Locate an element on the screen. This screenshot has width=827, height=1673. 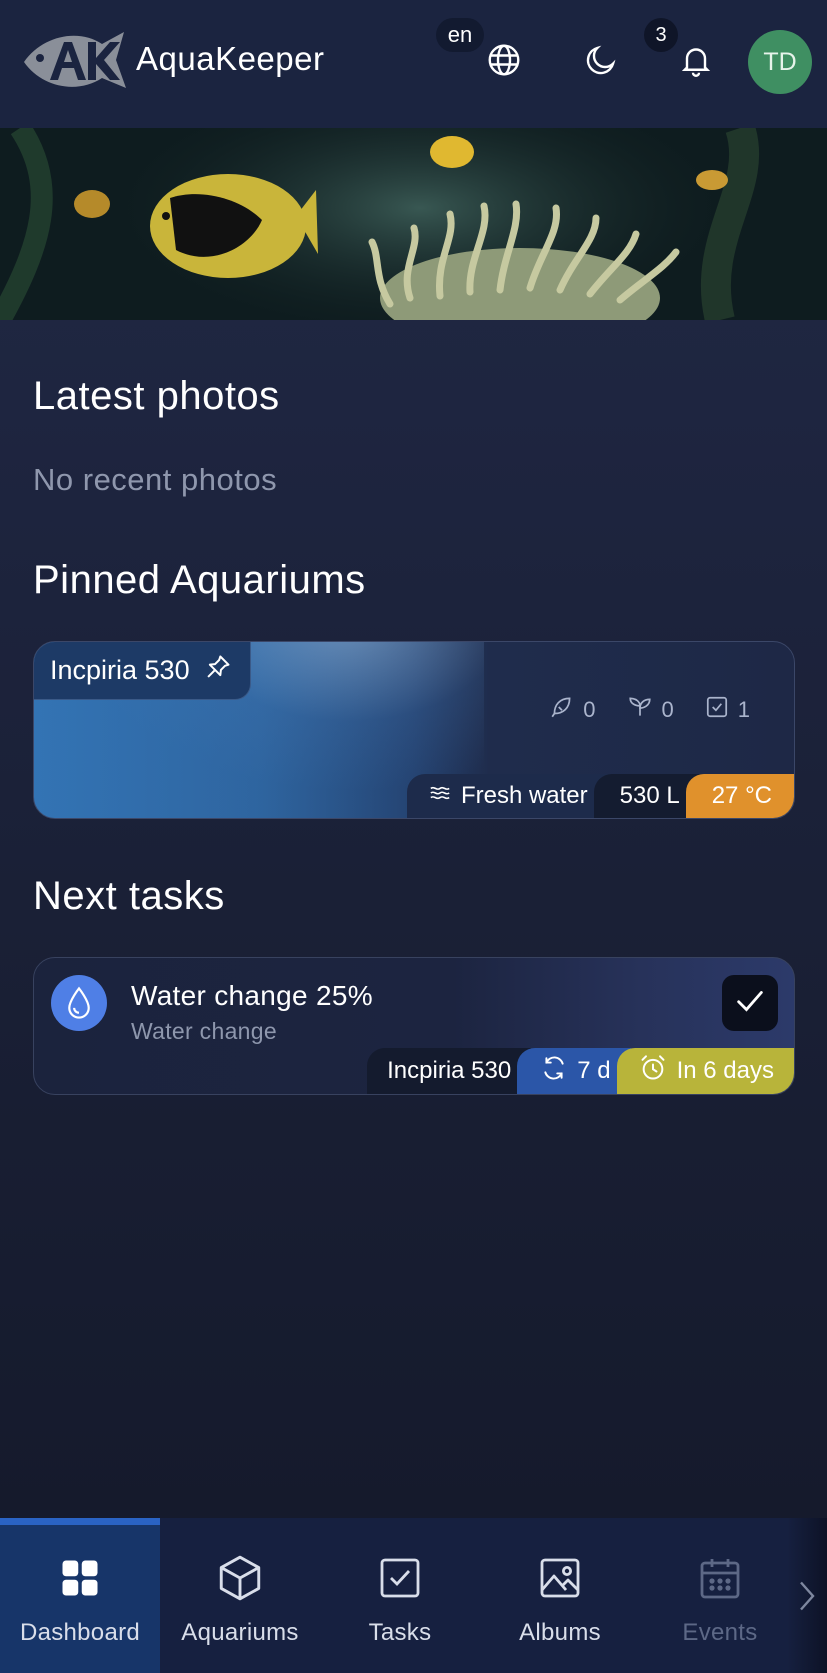
task-aquarium-tag: Incpiria 530 is located at coordinates (449, 1071).